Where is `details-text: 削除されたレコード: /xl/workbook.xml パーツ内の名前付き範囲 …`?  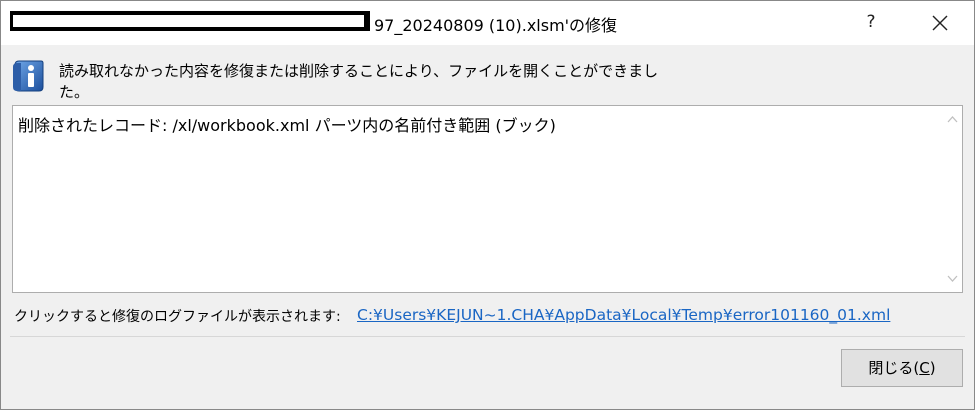
details-text: 削除されたレコード: /xl/workbook.xml パーツ内の名前付き範囲 … is located at coordinates (287, 125).